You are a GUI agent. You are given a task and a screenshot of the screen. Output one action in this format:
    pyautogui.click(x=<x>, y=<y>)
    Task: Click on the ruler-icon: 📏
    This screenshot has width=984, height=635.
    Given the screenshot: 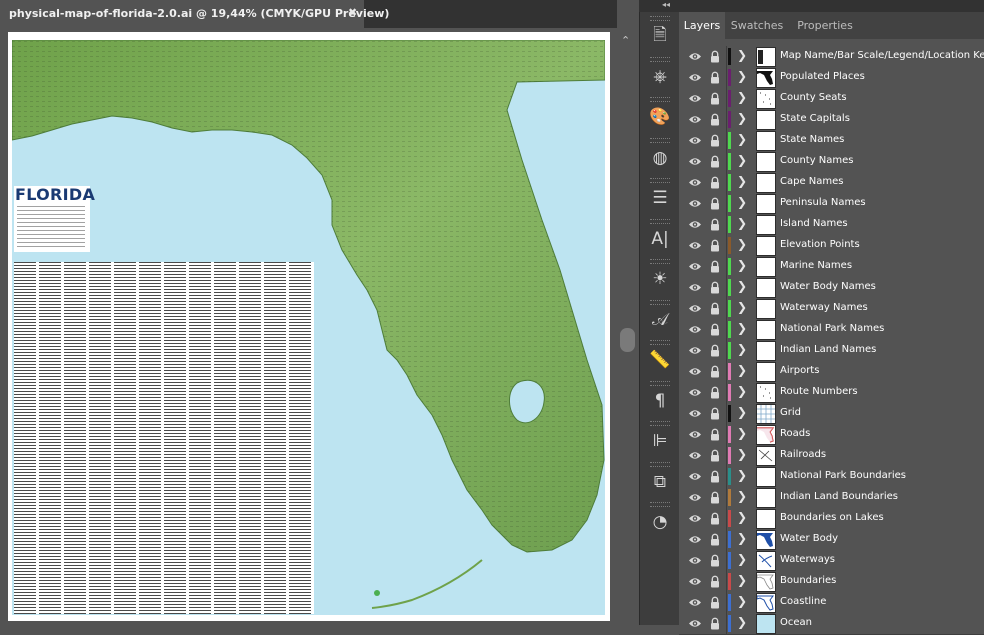 What is the action you would take?
    pyautogui.click(x=660, y=360)
    